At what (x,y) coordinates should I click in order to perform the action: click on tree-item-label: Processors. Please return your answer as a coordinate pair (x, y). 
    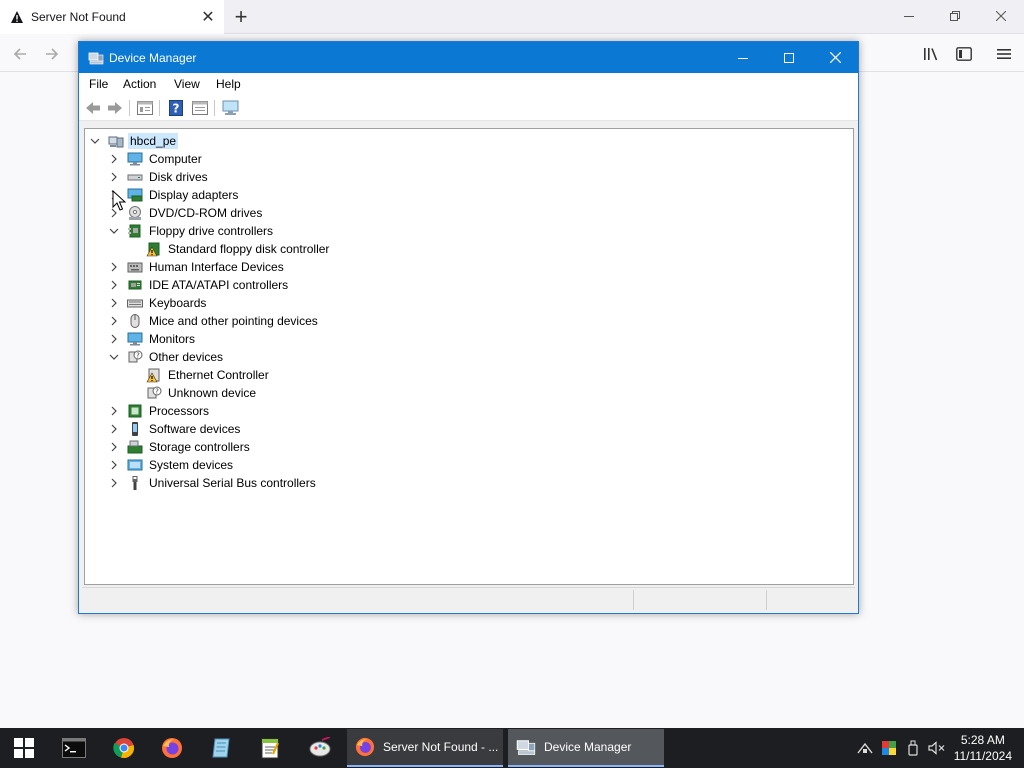
    Looking at the image, I should click on (179, 411).